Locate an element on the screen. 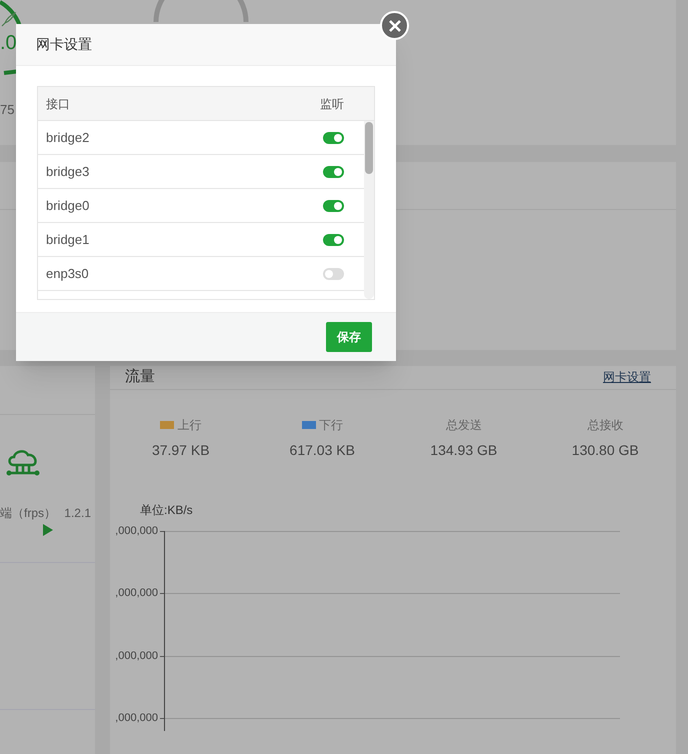 The height and width of the screenshot is (754, 688). stat-value: 37.97 KB is located at coordinates (181, 450).